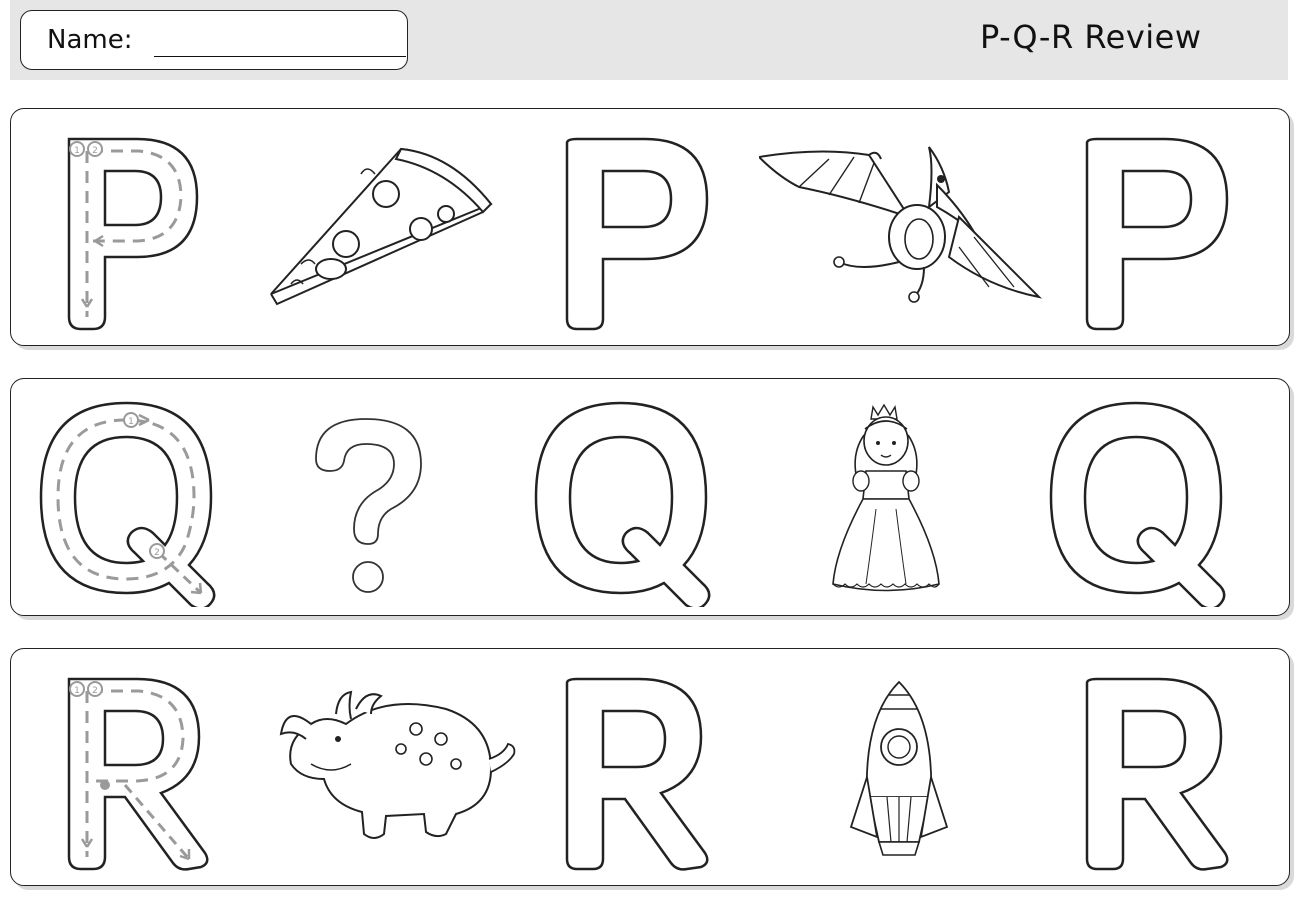  I want to click on queen-icon, so click(886, 497).